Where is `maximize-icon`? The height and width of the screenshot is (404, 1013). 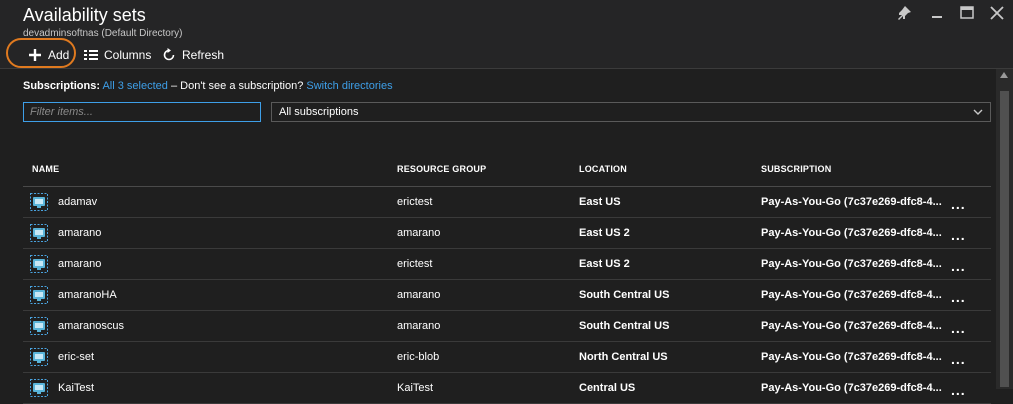 maximize-icon is located at coordinates (968, 14).